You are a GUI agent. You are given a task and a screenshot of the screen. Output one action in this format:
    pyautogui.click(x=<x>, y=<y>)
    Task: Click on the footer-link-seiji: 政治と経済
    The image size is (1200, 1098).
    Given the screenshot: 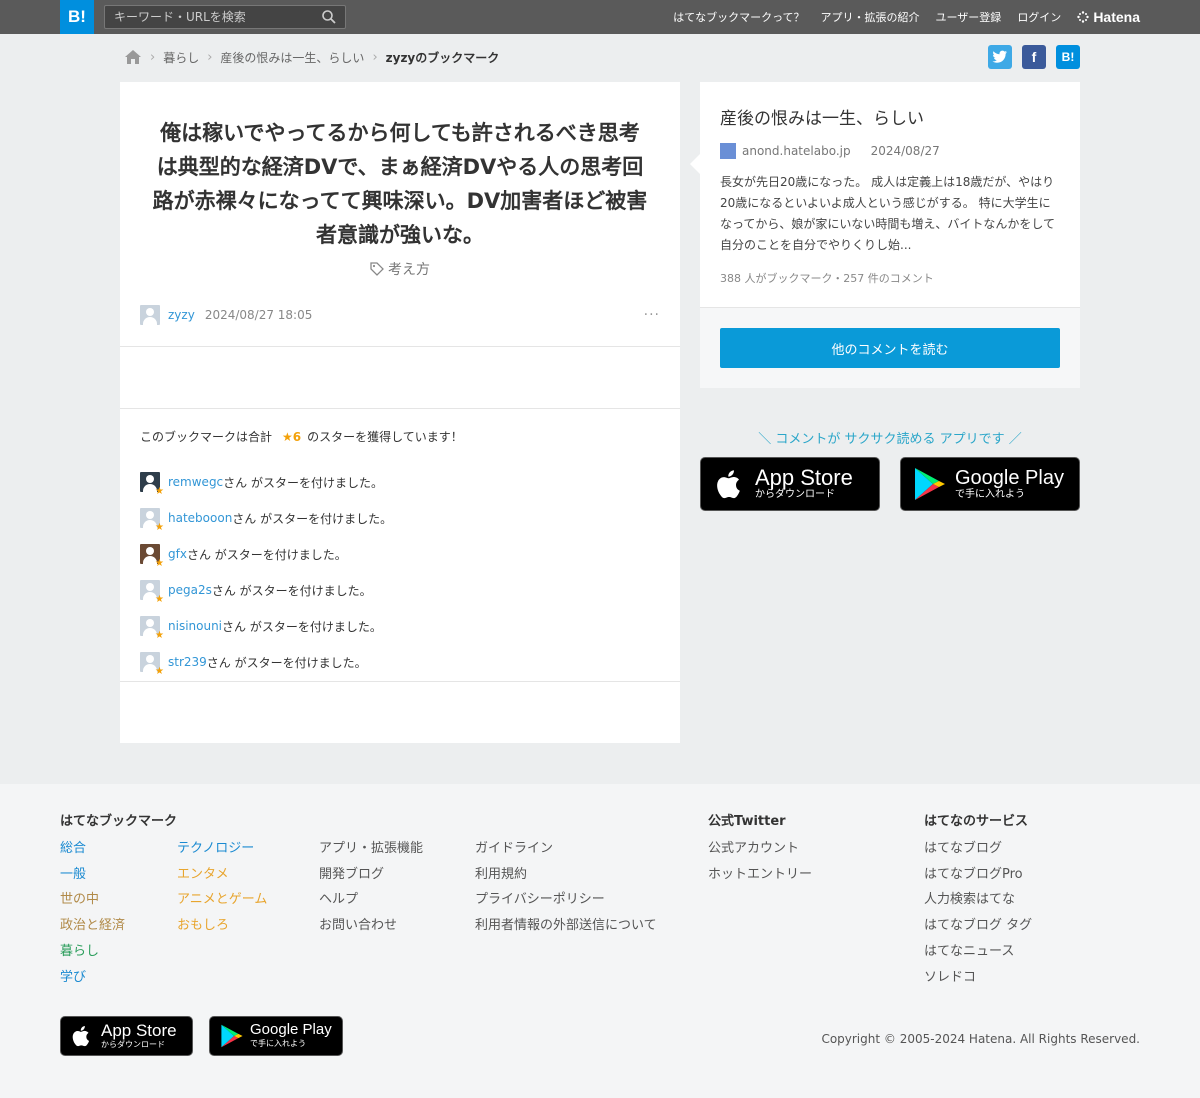 What is the action you would take?
    pyautogui.click(x=92, y=926)
    